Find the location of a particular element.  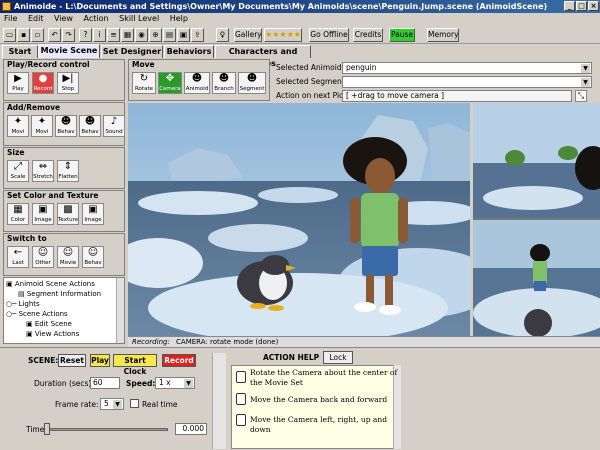

tree-item-edit-scene: ▣ Edit Scene is located at coordinates (49, 324).